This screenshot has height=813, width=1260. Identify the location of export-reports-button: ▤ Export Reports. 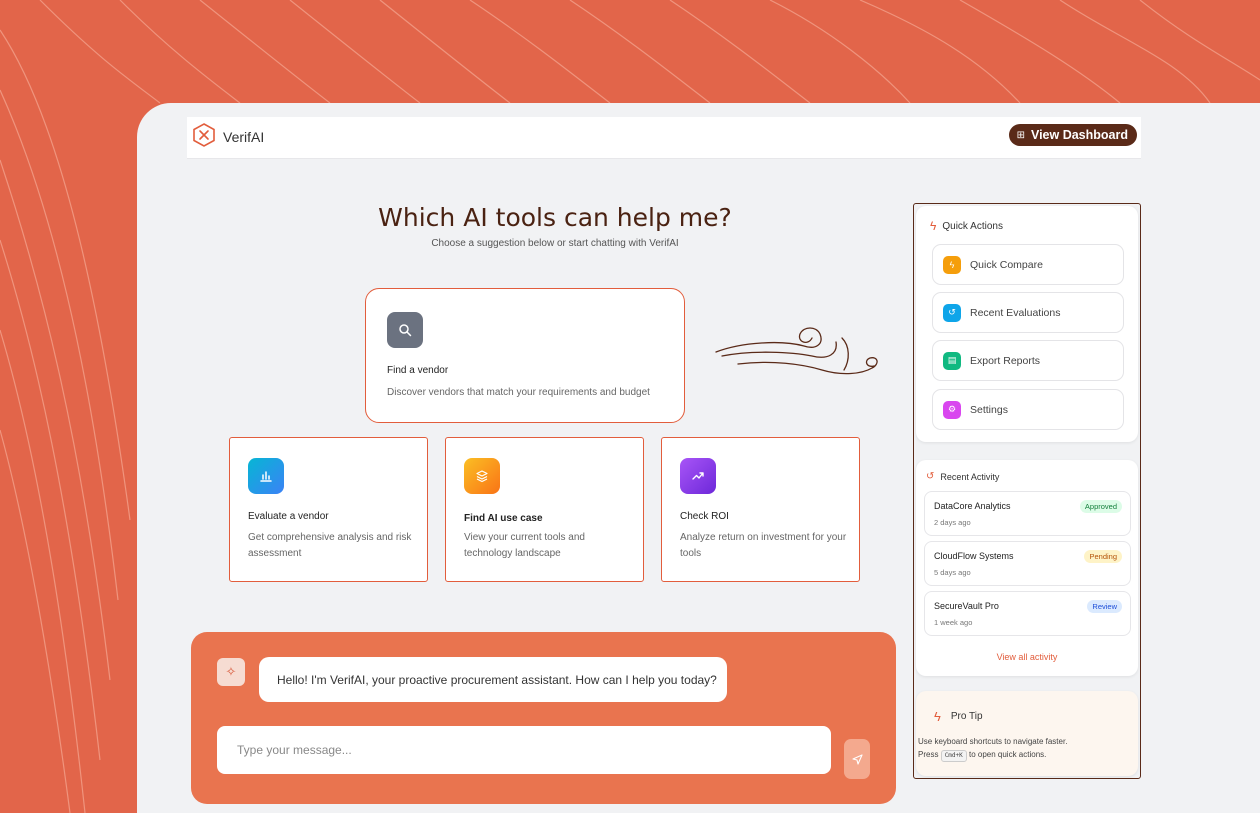
(1028, 360).